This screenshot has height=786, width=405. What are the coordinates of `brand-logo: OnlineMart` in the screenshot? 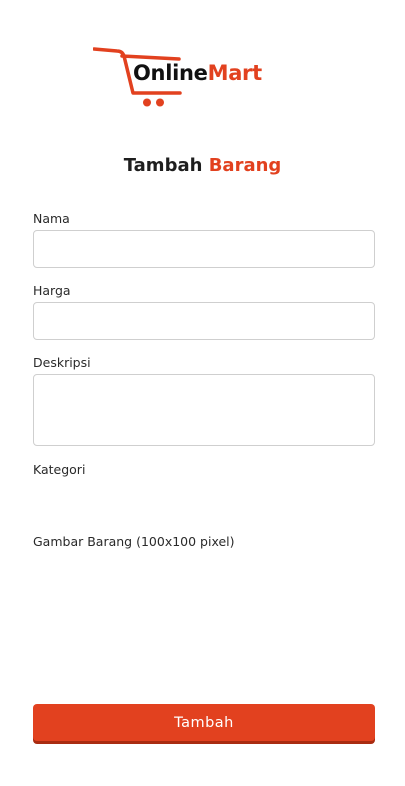 It's located at (188, 77).